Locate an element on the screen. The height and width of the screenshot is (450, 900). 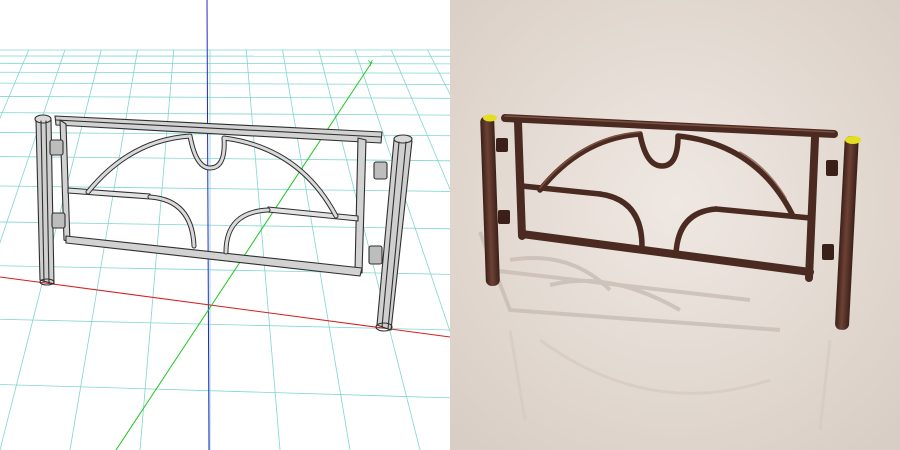
render-right-post-cap is located at coordinates (853, 140).